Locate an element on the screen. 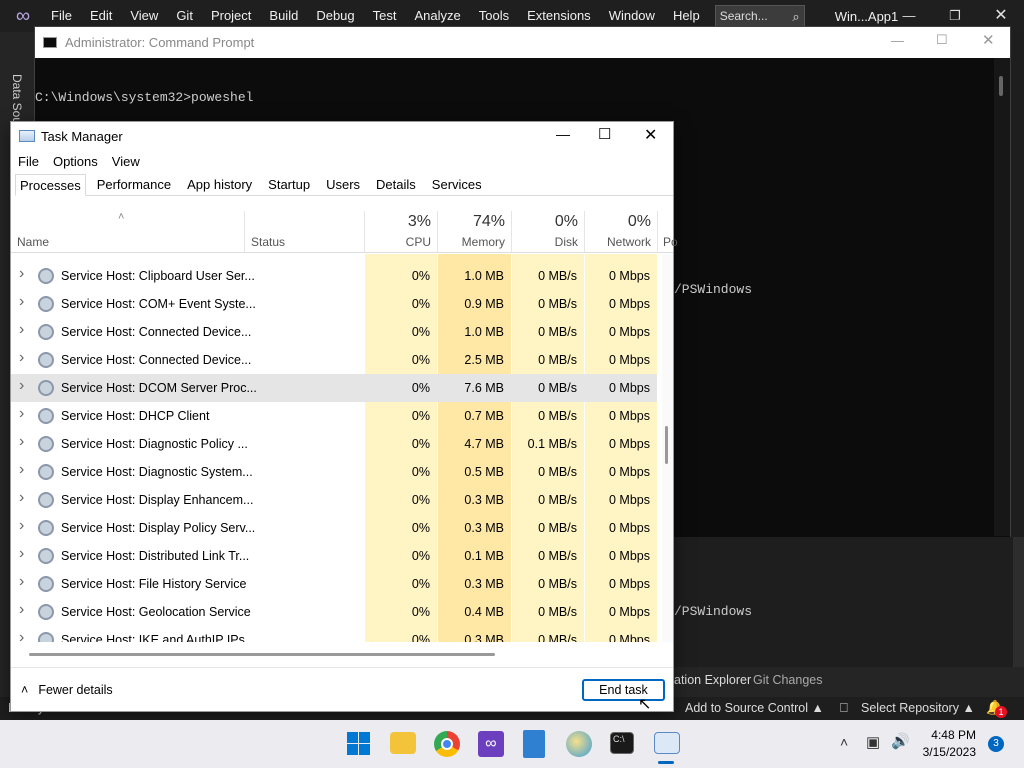 The image size is (1024, 768). column-header-cpu: 3% CPU is located at coordinates (401, 232).